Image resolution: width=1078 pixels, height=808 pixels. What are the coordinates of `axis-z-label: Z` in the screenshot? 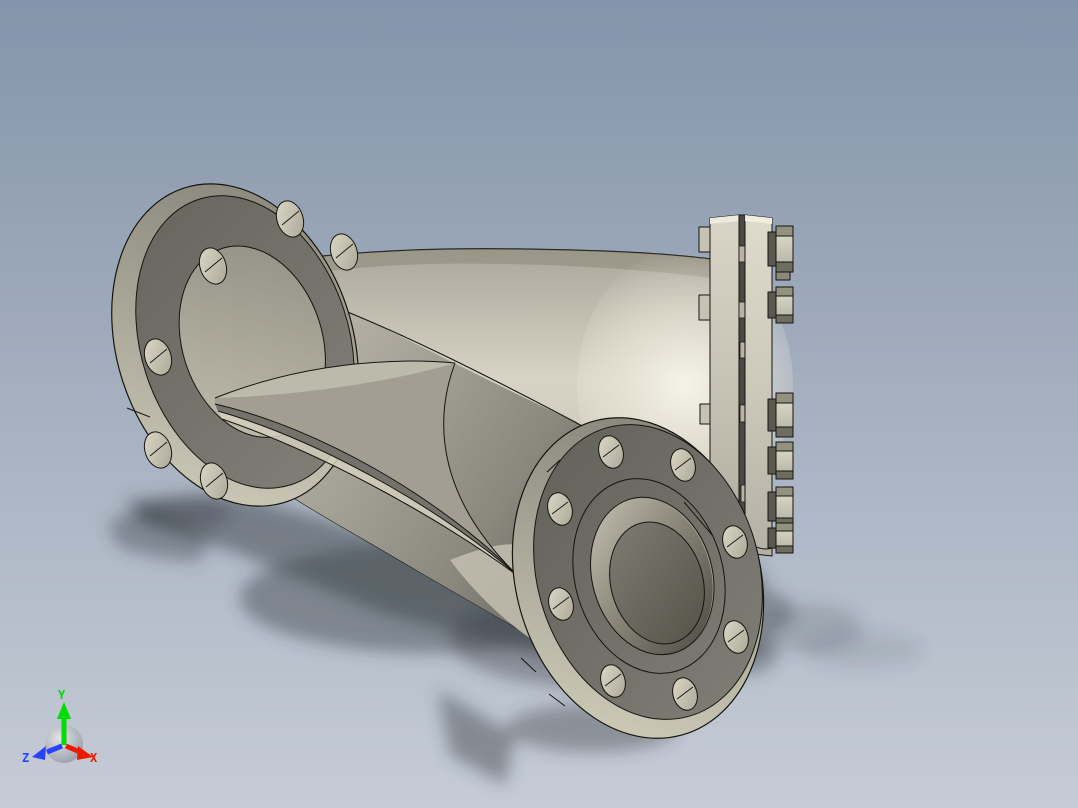 It's located at (25, 758).